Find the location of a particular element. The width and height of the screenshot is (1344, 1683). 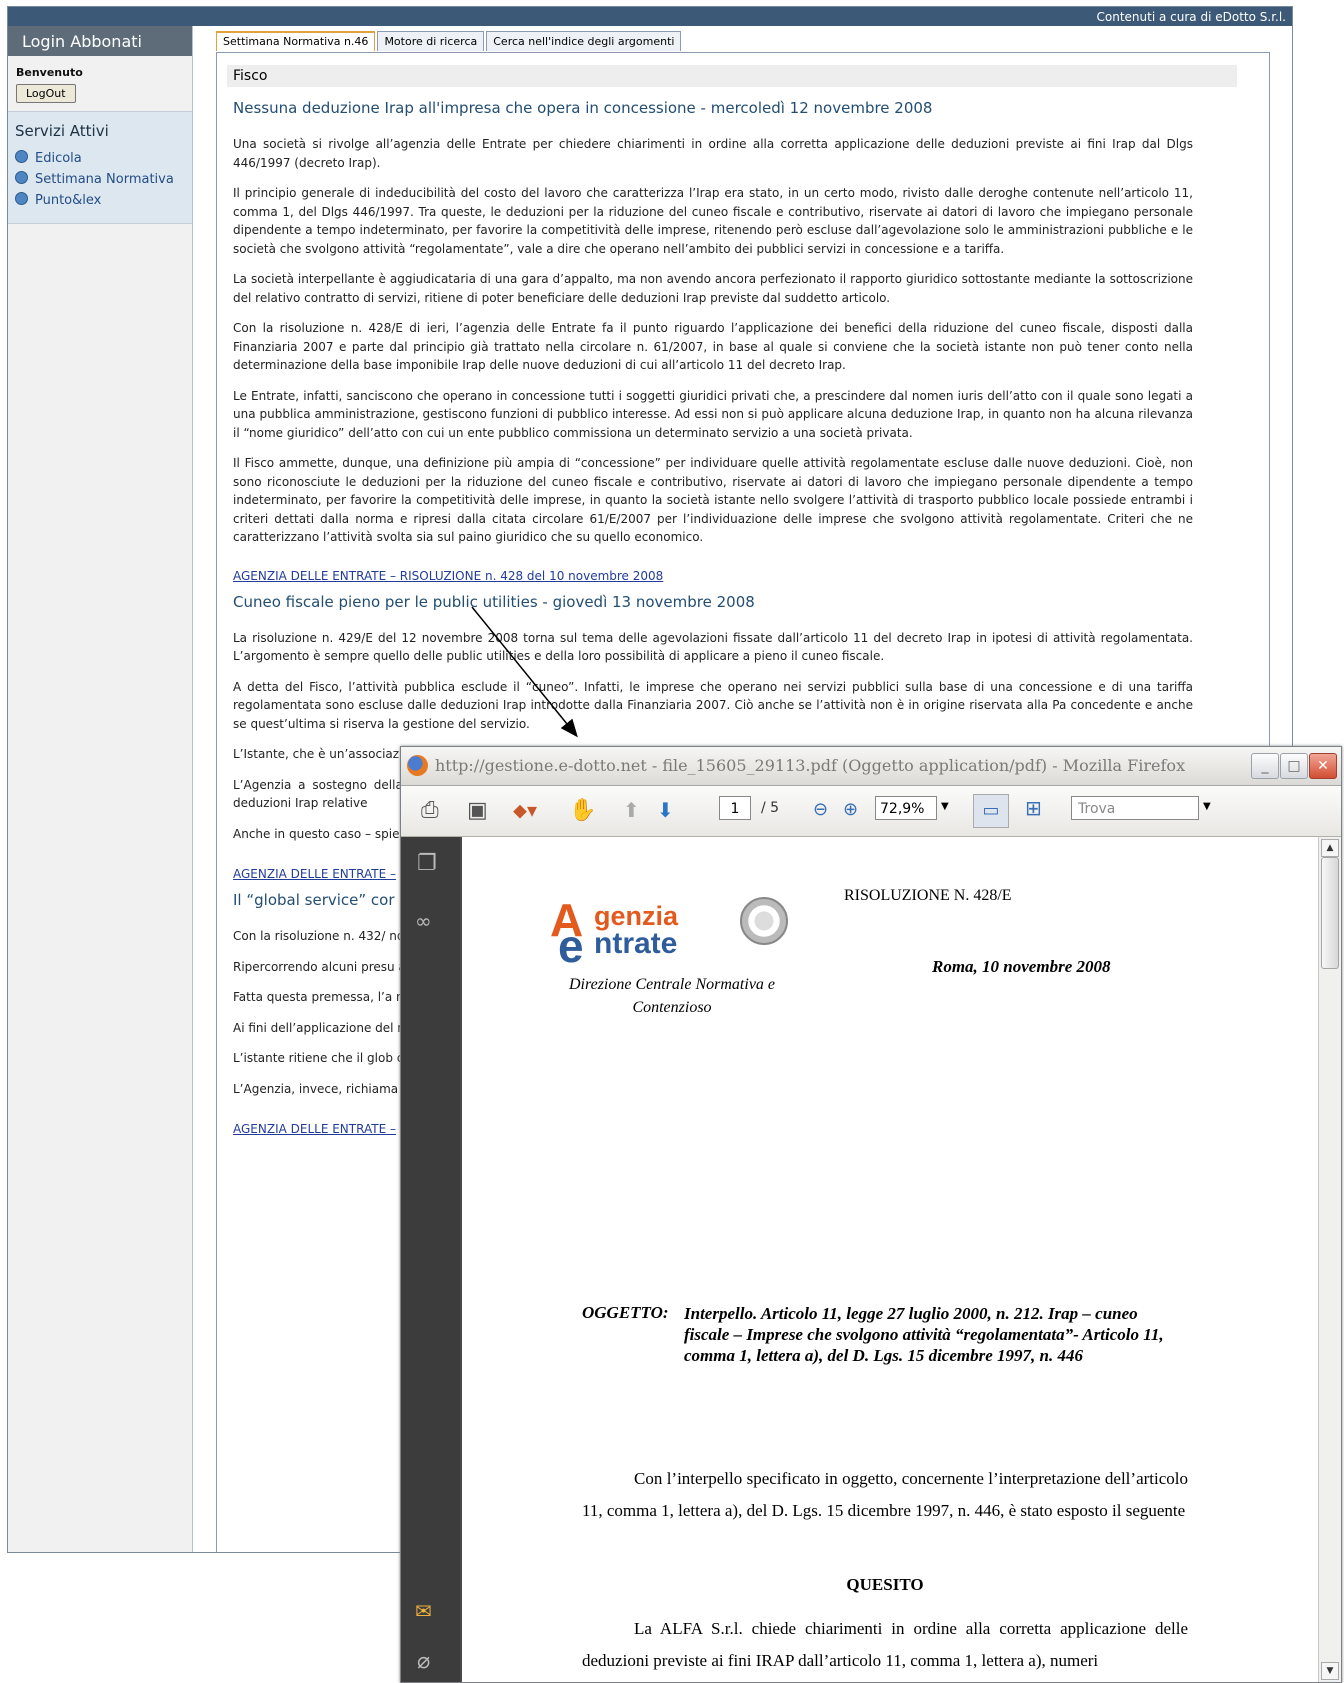

prev-page-icon: ⬆ is located at coordinates (631, 810).